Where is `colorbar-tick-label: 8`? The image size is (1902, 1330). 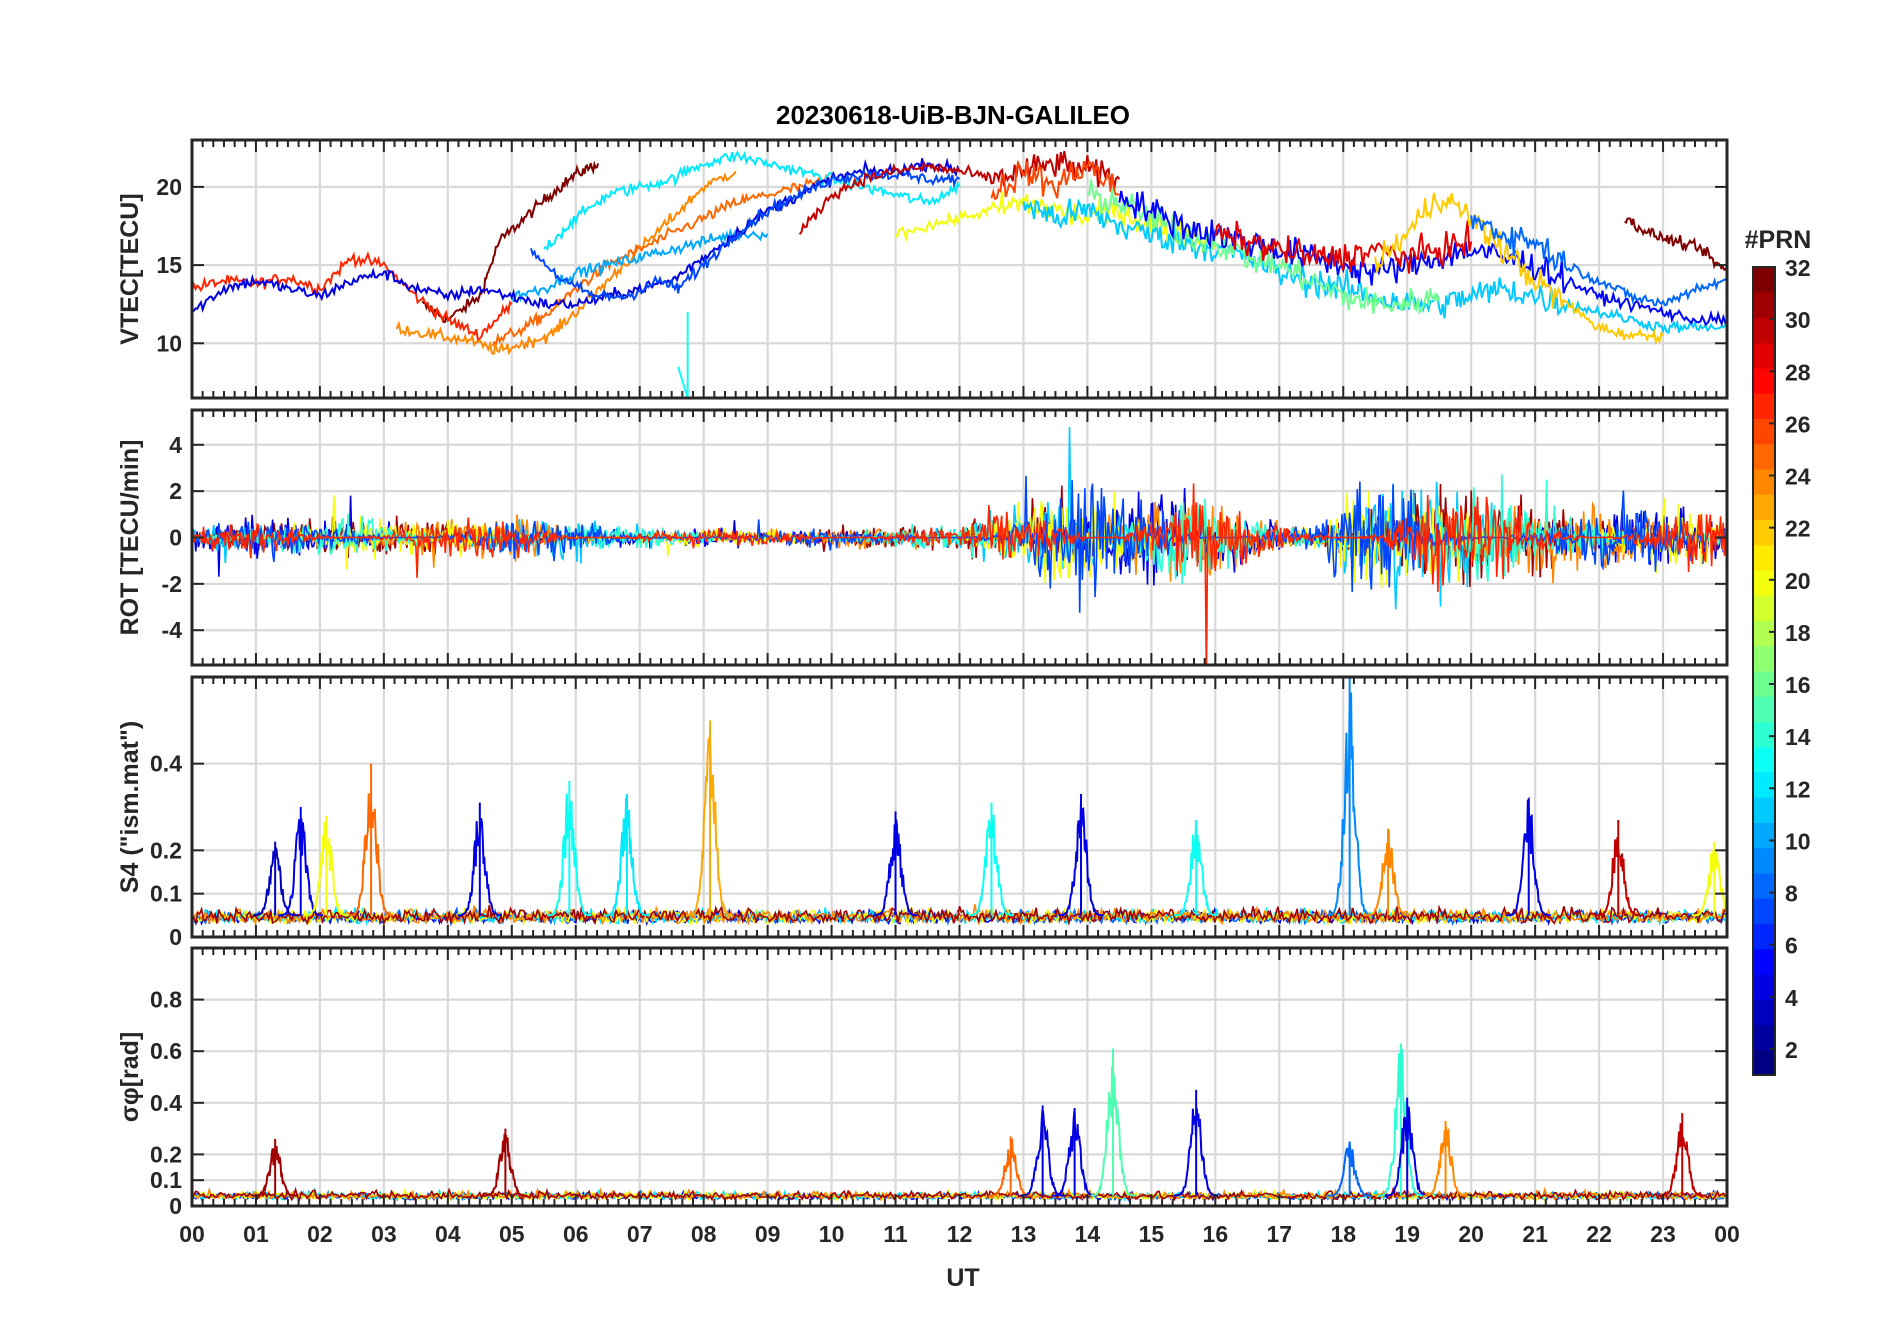 colorbar-tick-label: 8 is located at coordinates (1791, 894).